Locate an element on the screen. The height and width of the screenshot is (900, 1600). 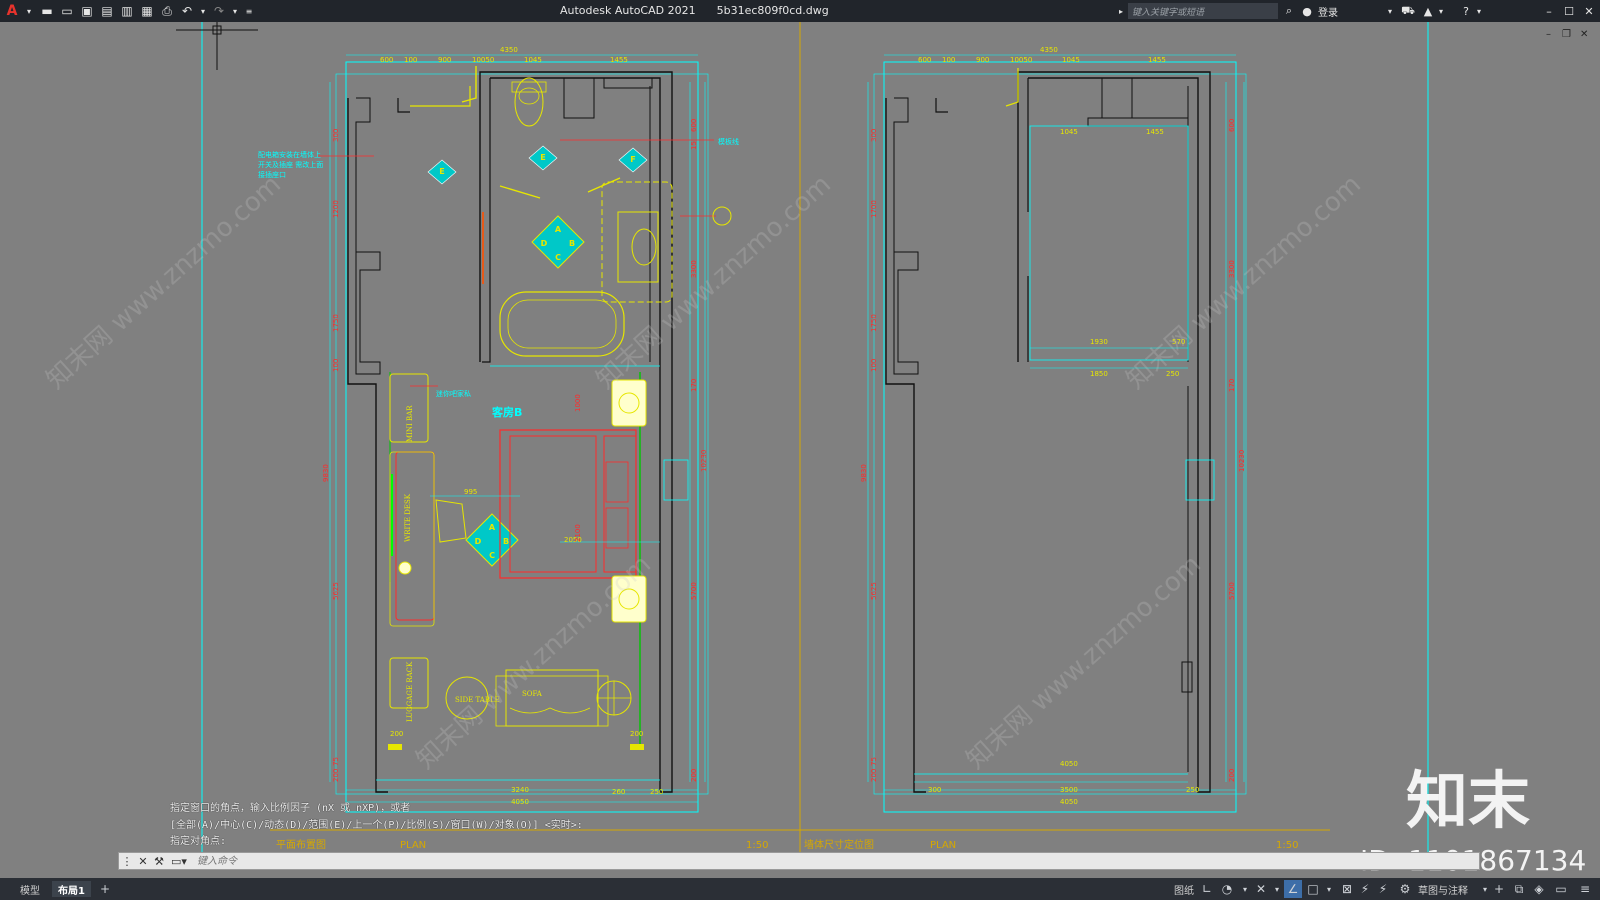
command-history-line: 指定窗口的角点，输入比例因子 (nX 或 nXP)，或者 is located at coordinates (290, 808).